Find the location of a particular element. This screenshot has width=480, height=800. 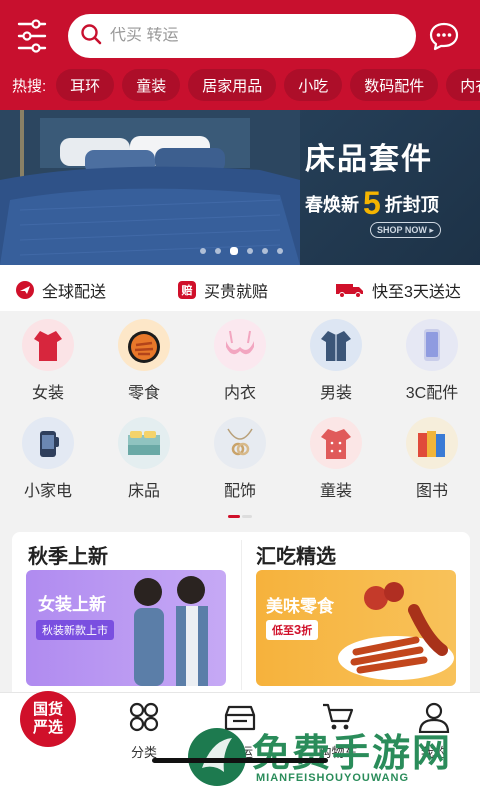

hot-tag: 数码配件 is located at coordinates (394, 85).